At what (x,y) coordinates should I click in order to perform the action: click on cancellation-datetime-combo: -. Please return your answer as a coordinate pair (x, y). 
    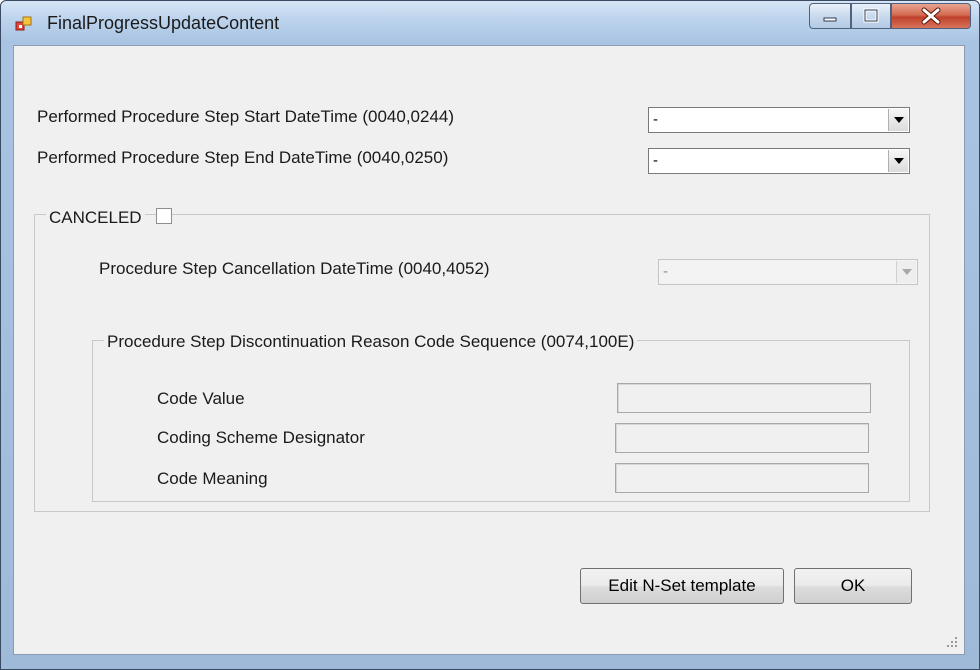
    Looking at the image, I should click on (788, 272).